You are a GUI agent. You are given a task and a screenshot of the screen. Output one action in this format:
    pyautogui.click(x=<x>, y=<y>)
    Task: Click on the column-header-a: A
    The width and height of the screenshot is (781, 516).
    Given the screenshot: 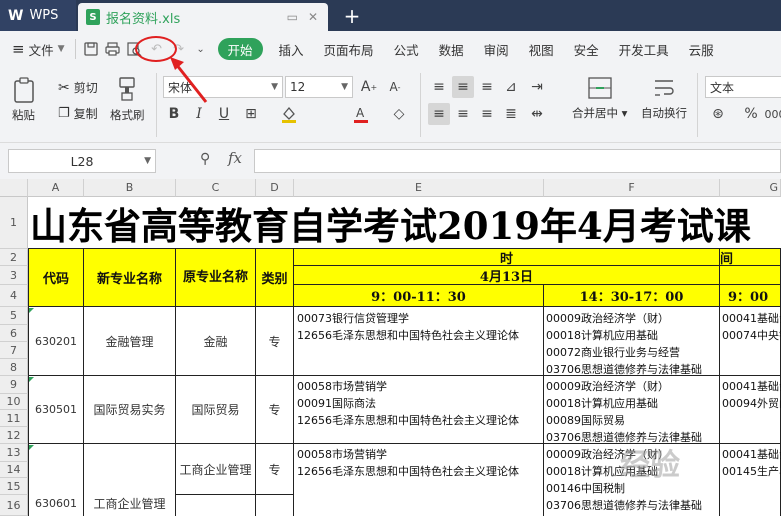 What is the action you would take?
    pyautogui.click(x=56, y=188)
    